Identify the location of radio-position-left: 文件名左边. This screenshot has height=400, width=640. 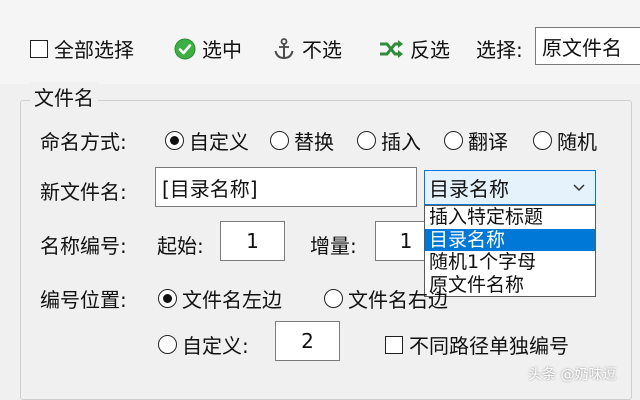
(220, 298).